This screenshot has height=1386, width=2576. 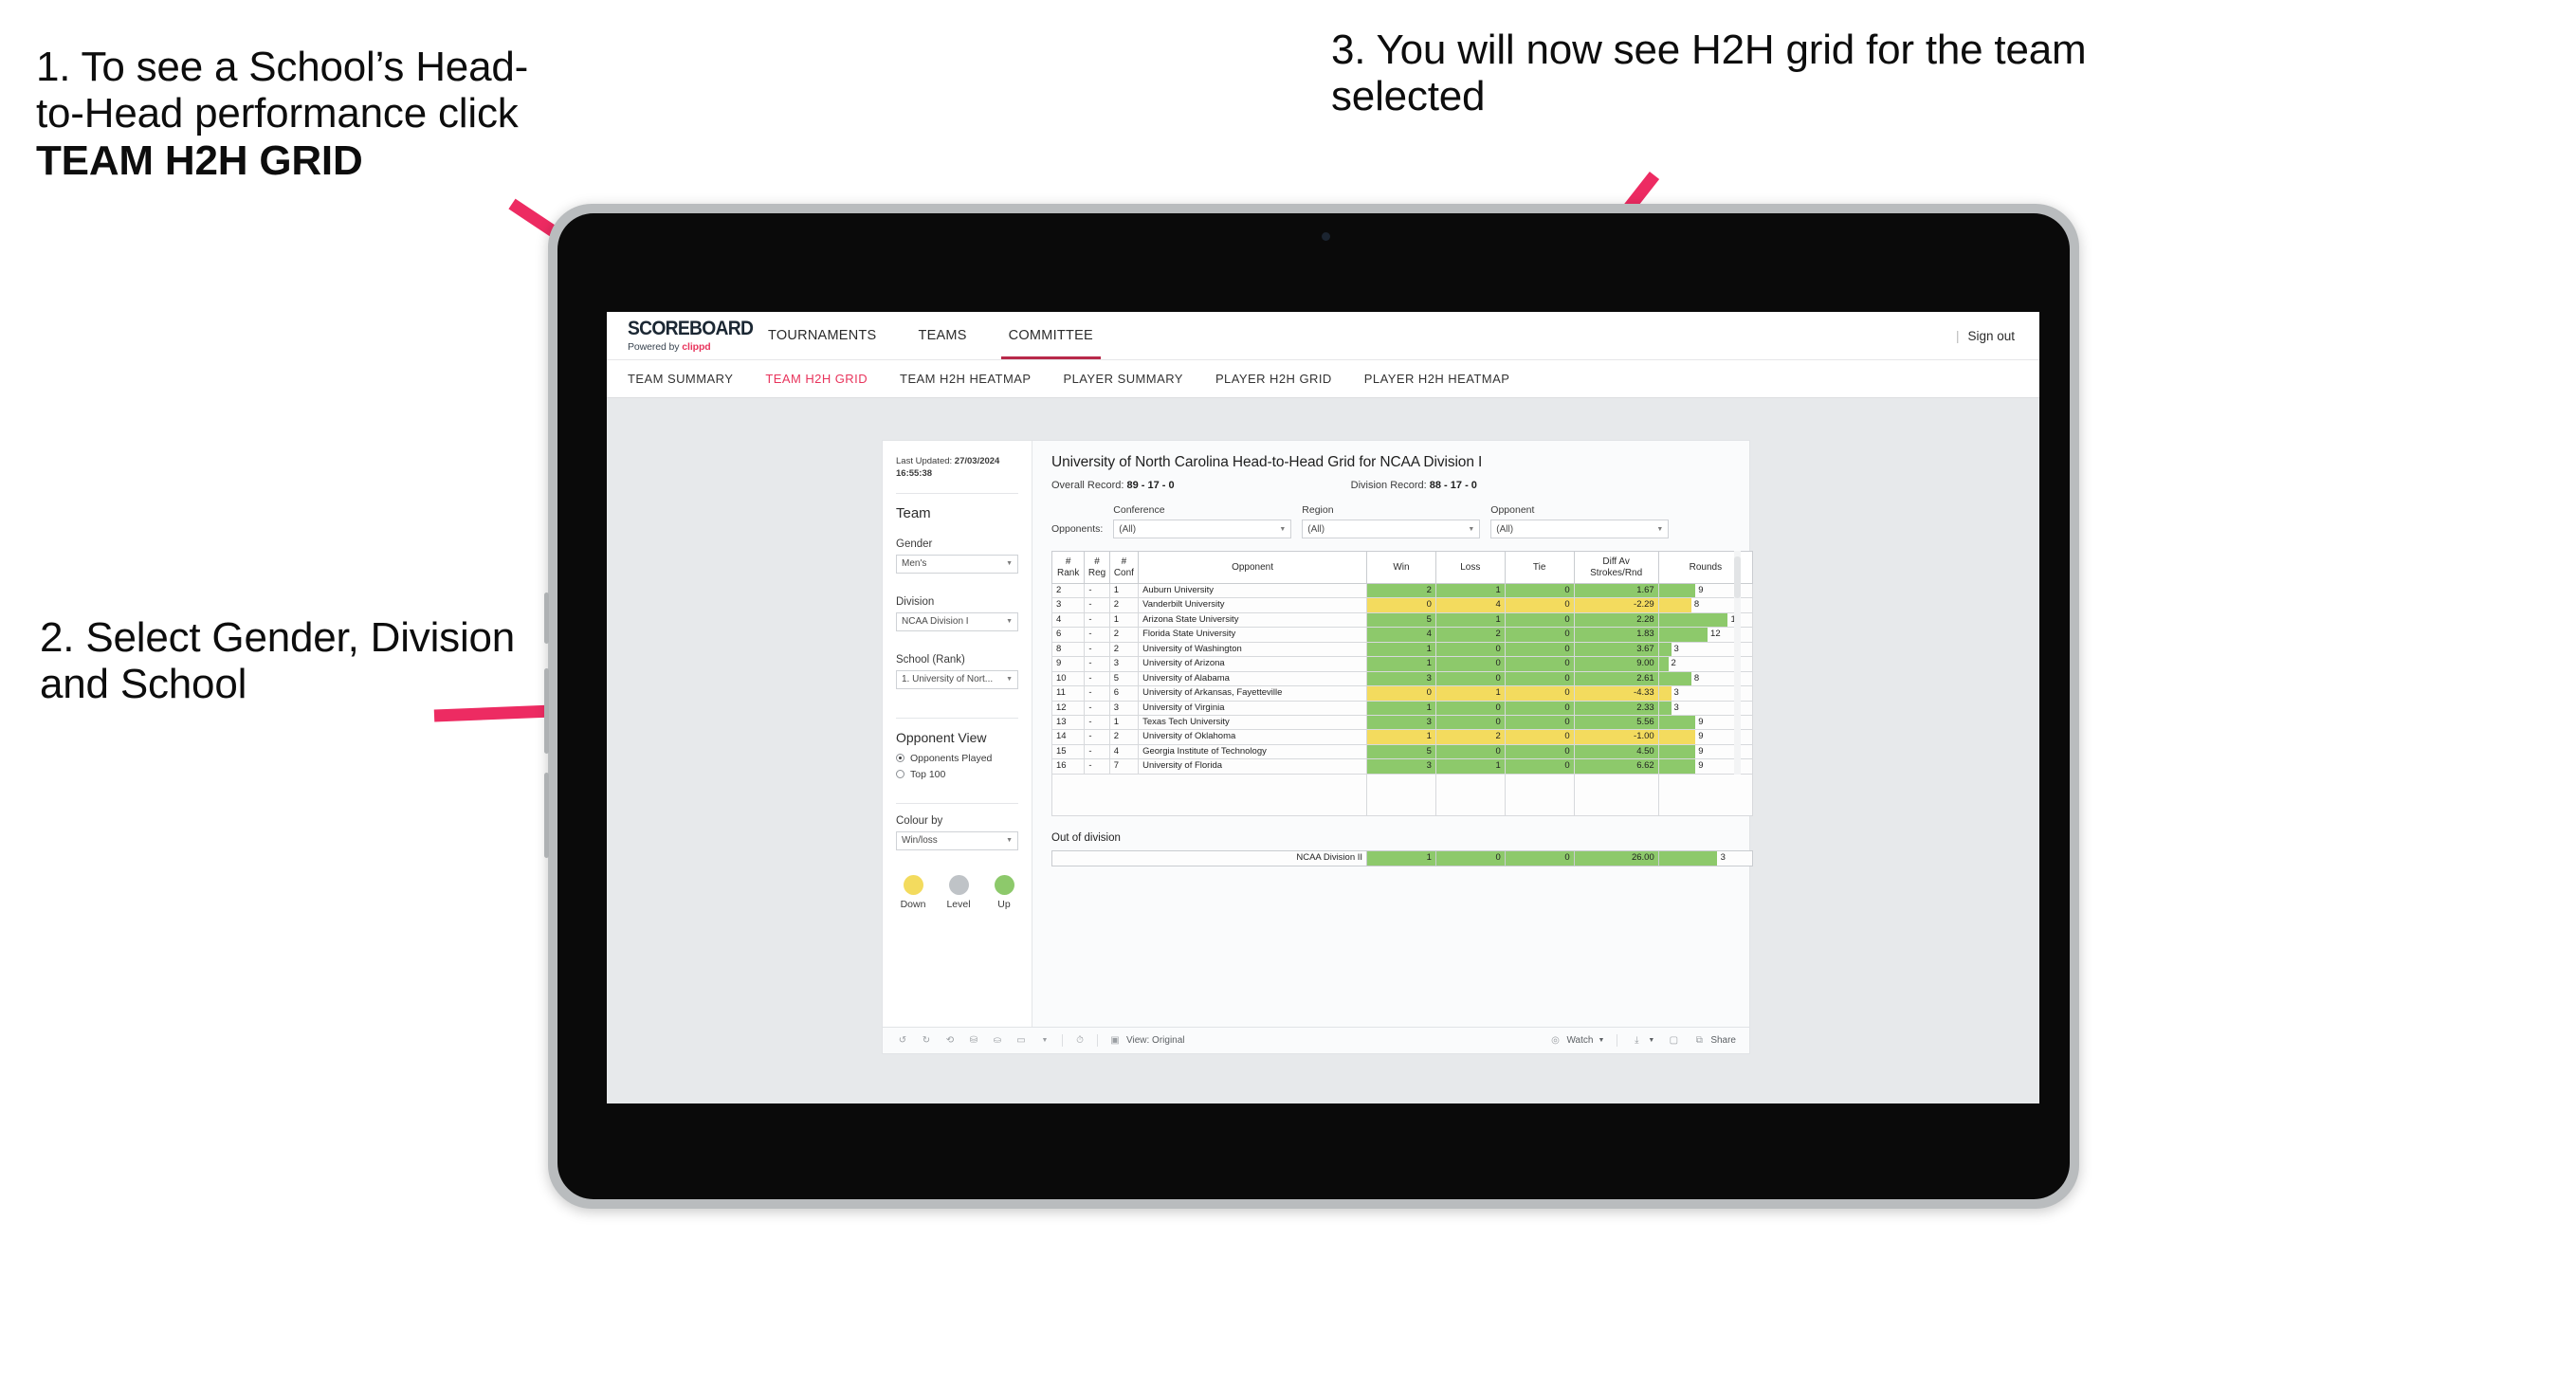 I want to click on signout-area: | Sign out, so click(x=1997, y=336).